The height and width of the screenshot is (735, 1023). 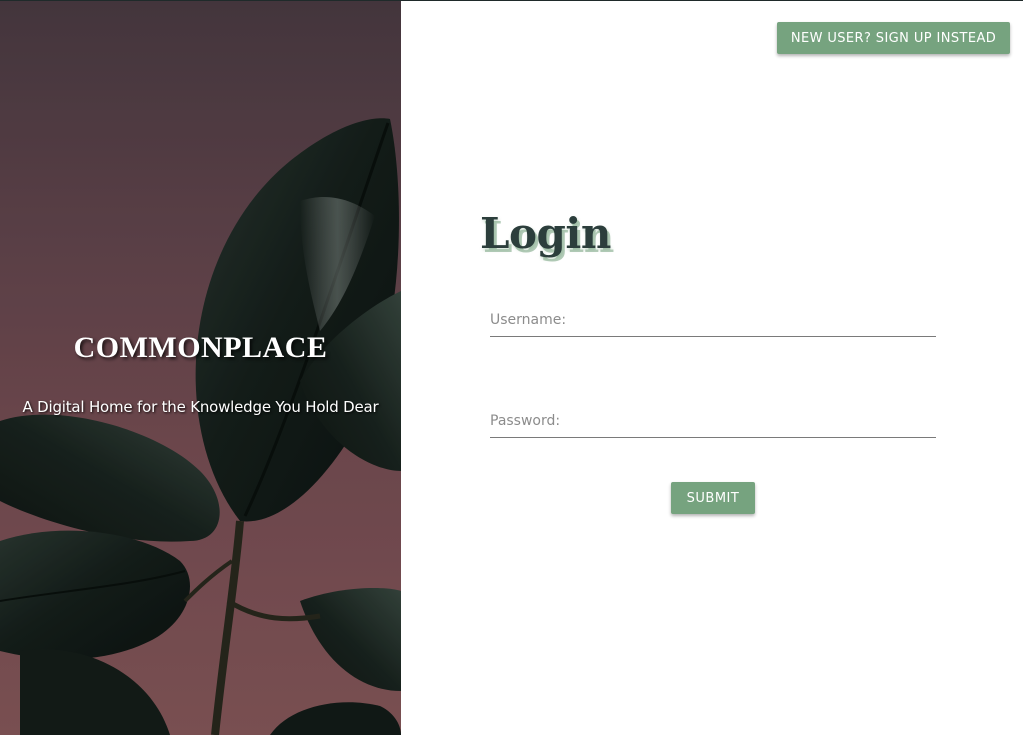 What do you see at coordinates (200, 347) in the screenshot?
I see `brand-title: COMMONPLACE` at bounding box center [200, 347].